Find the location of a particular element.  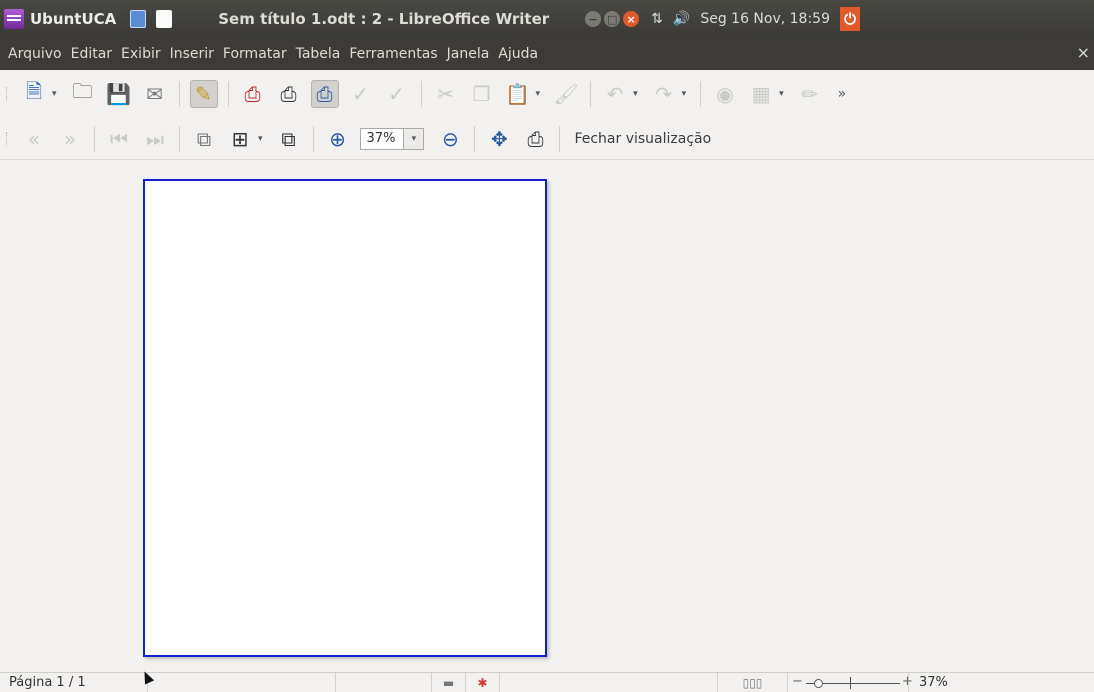

zoom-in-icon: ⊕ is located at coordinates (338, 139).